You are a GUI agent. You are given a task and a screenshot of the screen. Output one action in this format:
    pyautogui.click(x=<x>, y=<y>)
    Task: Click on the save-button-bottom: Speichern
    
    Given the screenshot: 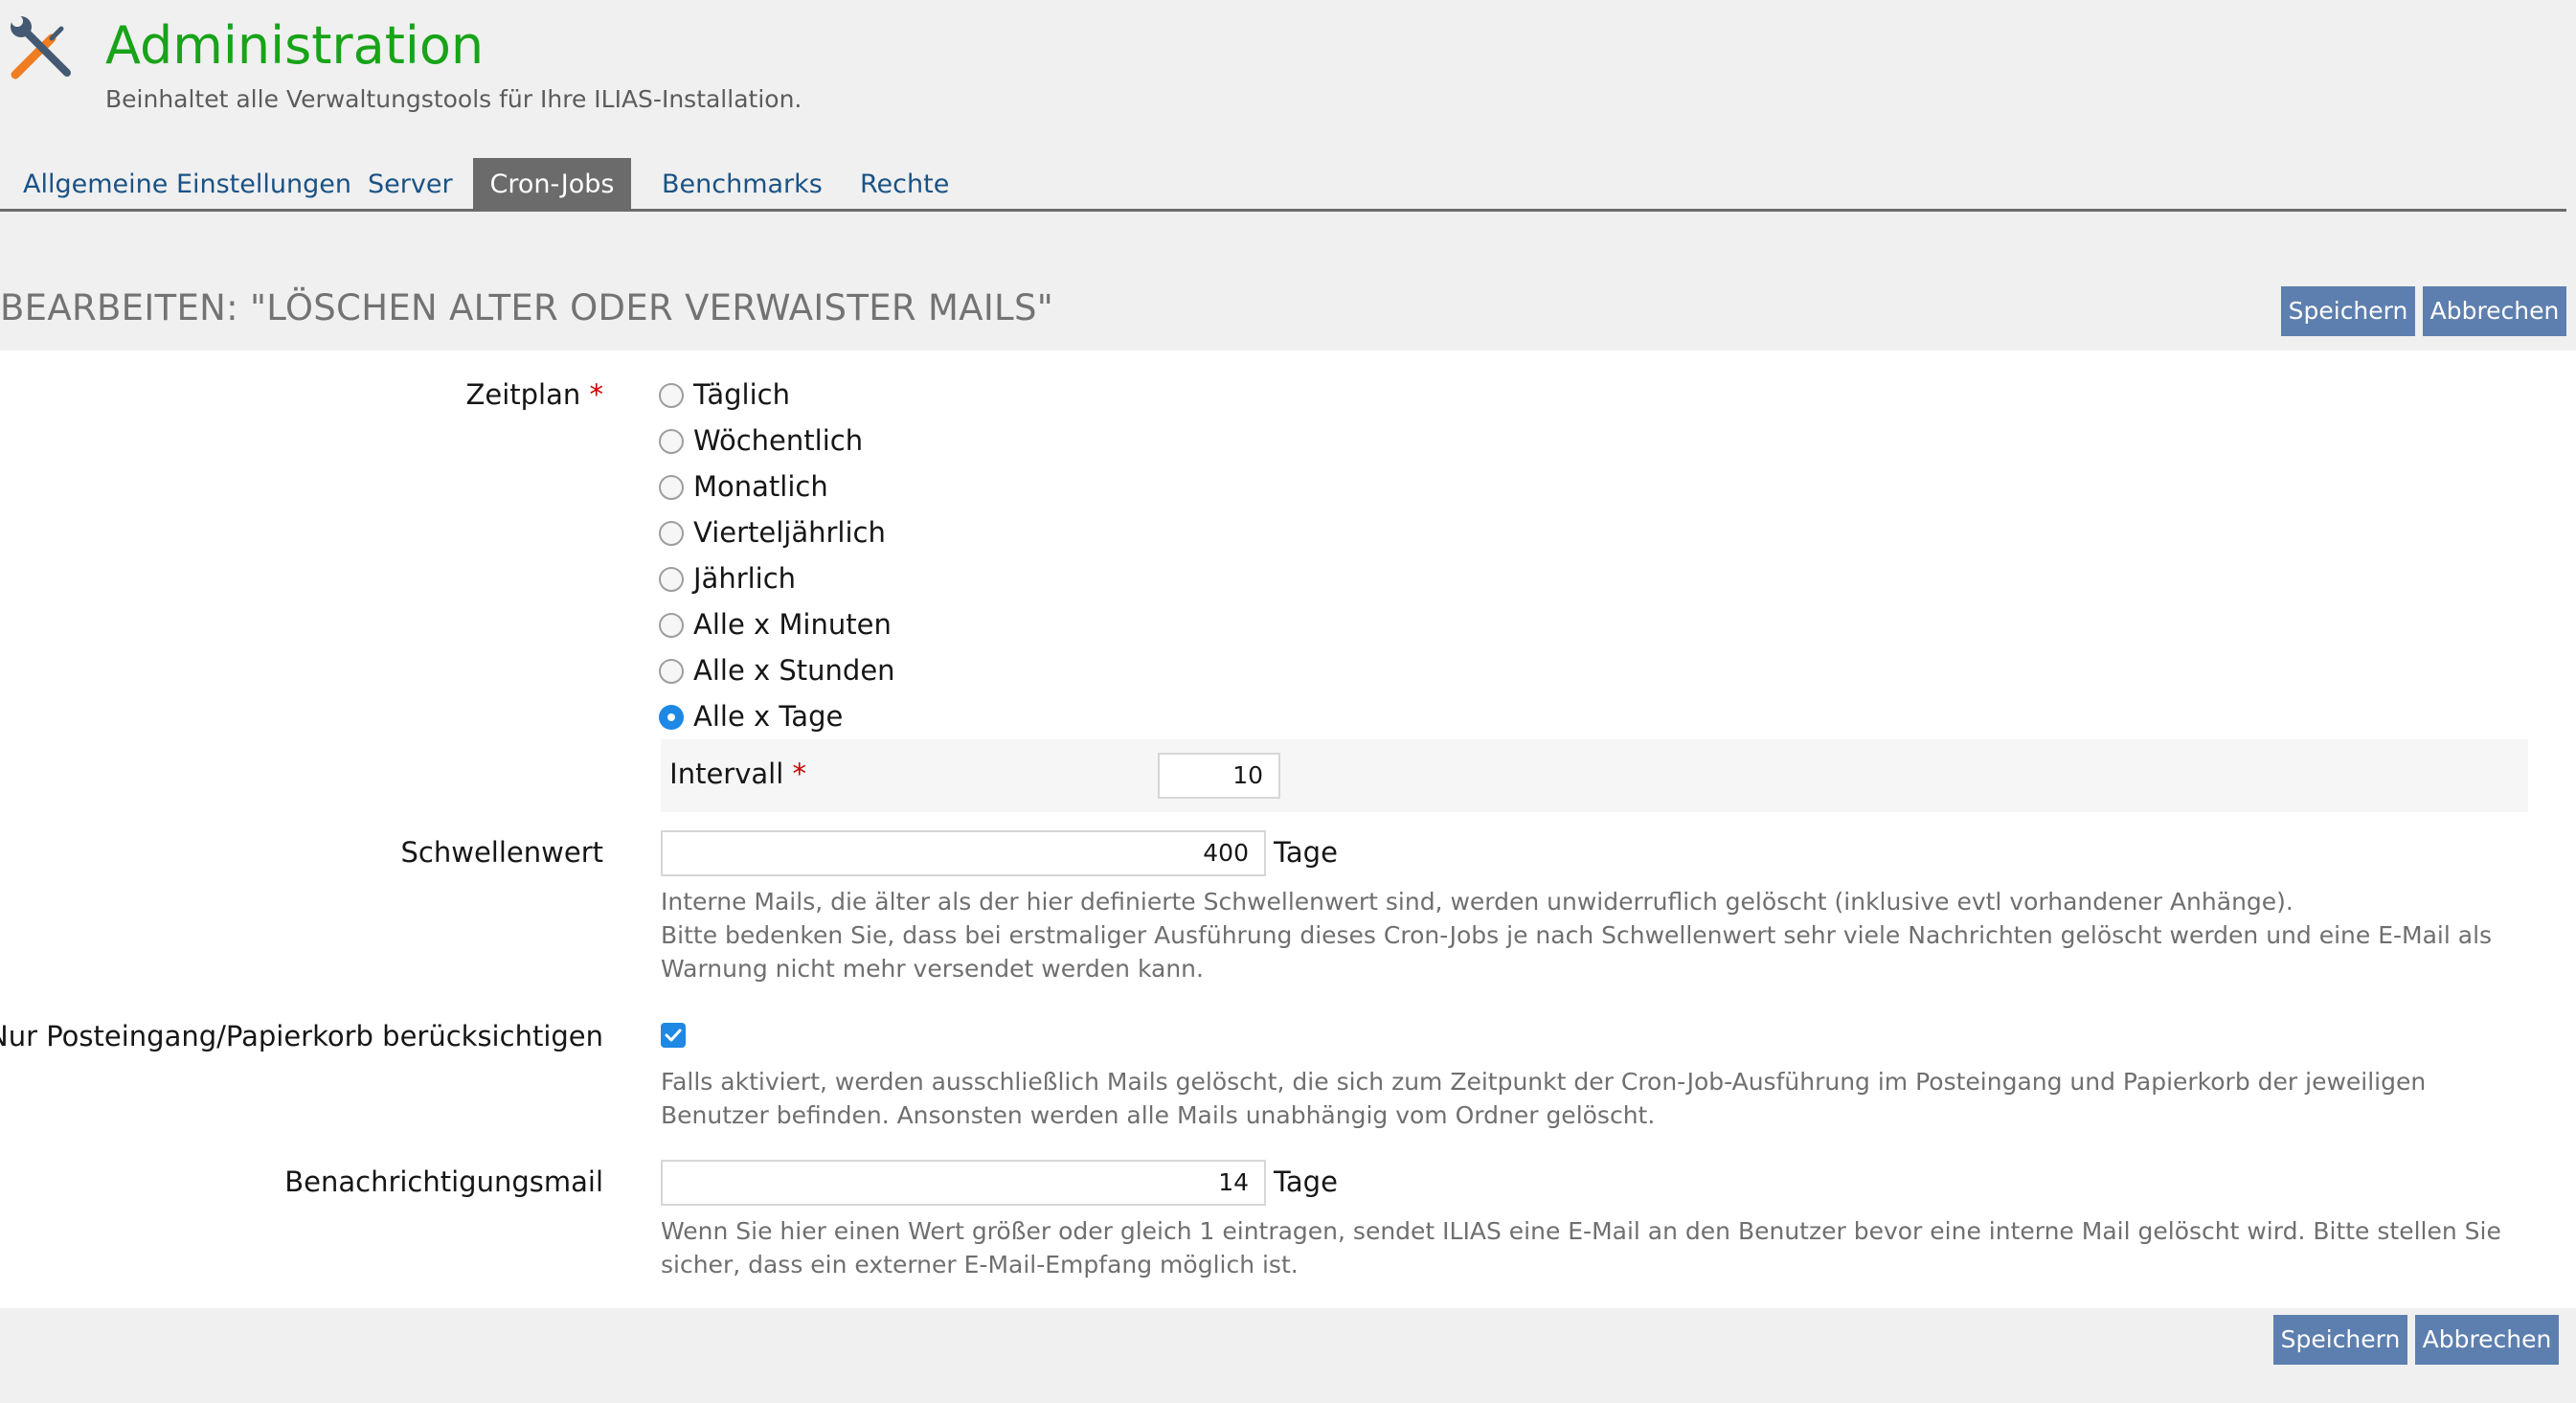 What is the action you would take?
    pyautogui.click(x=2340, y=1340)
    